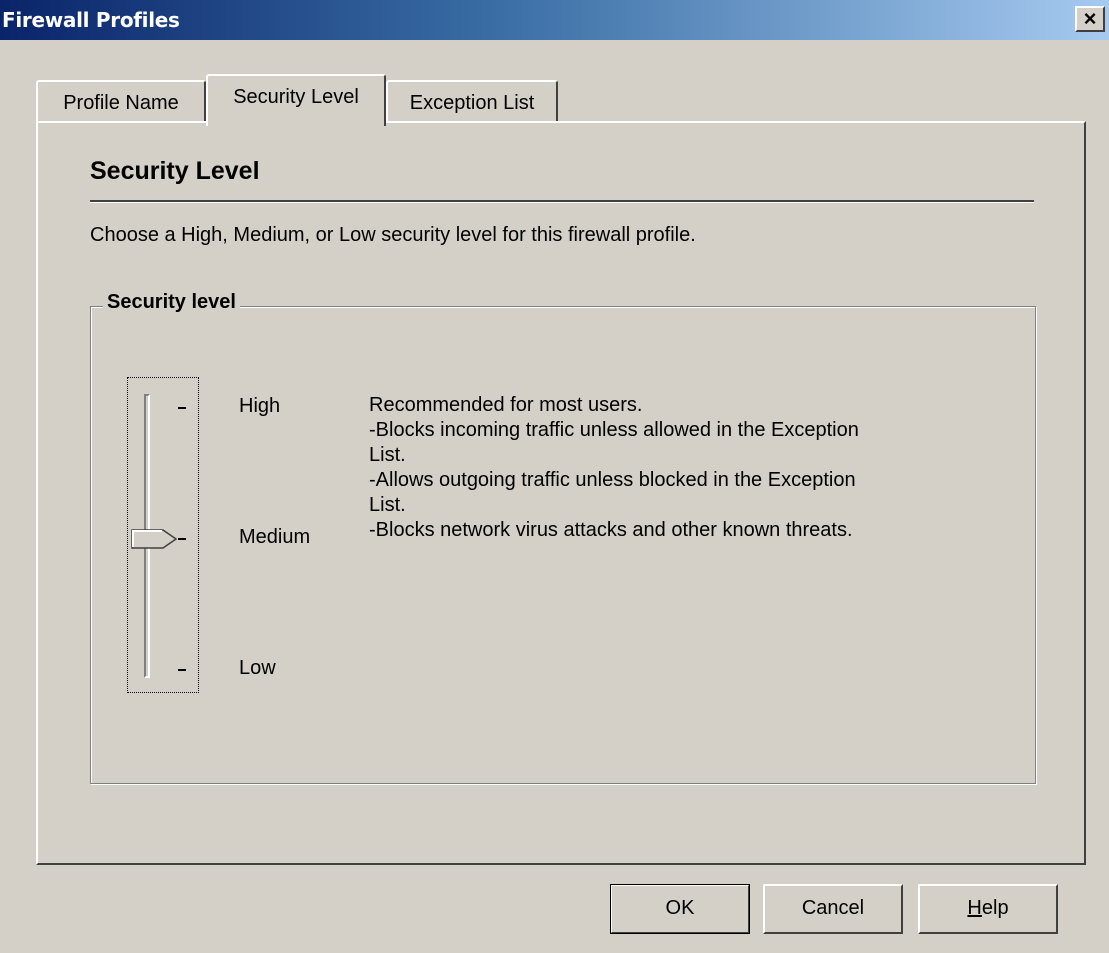  Describe the element at coordinates (182, 408) in the screenshot. I see `tick-high` at that location.